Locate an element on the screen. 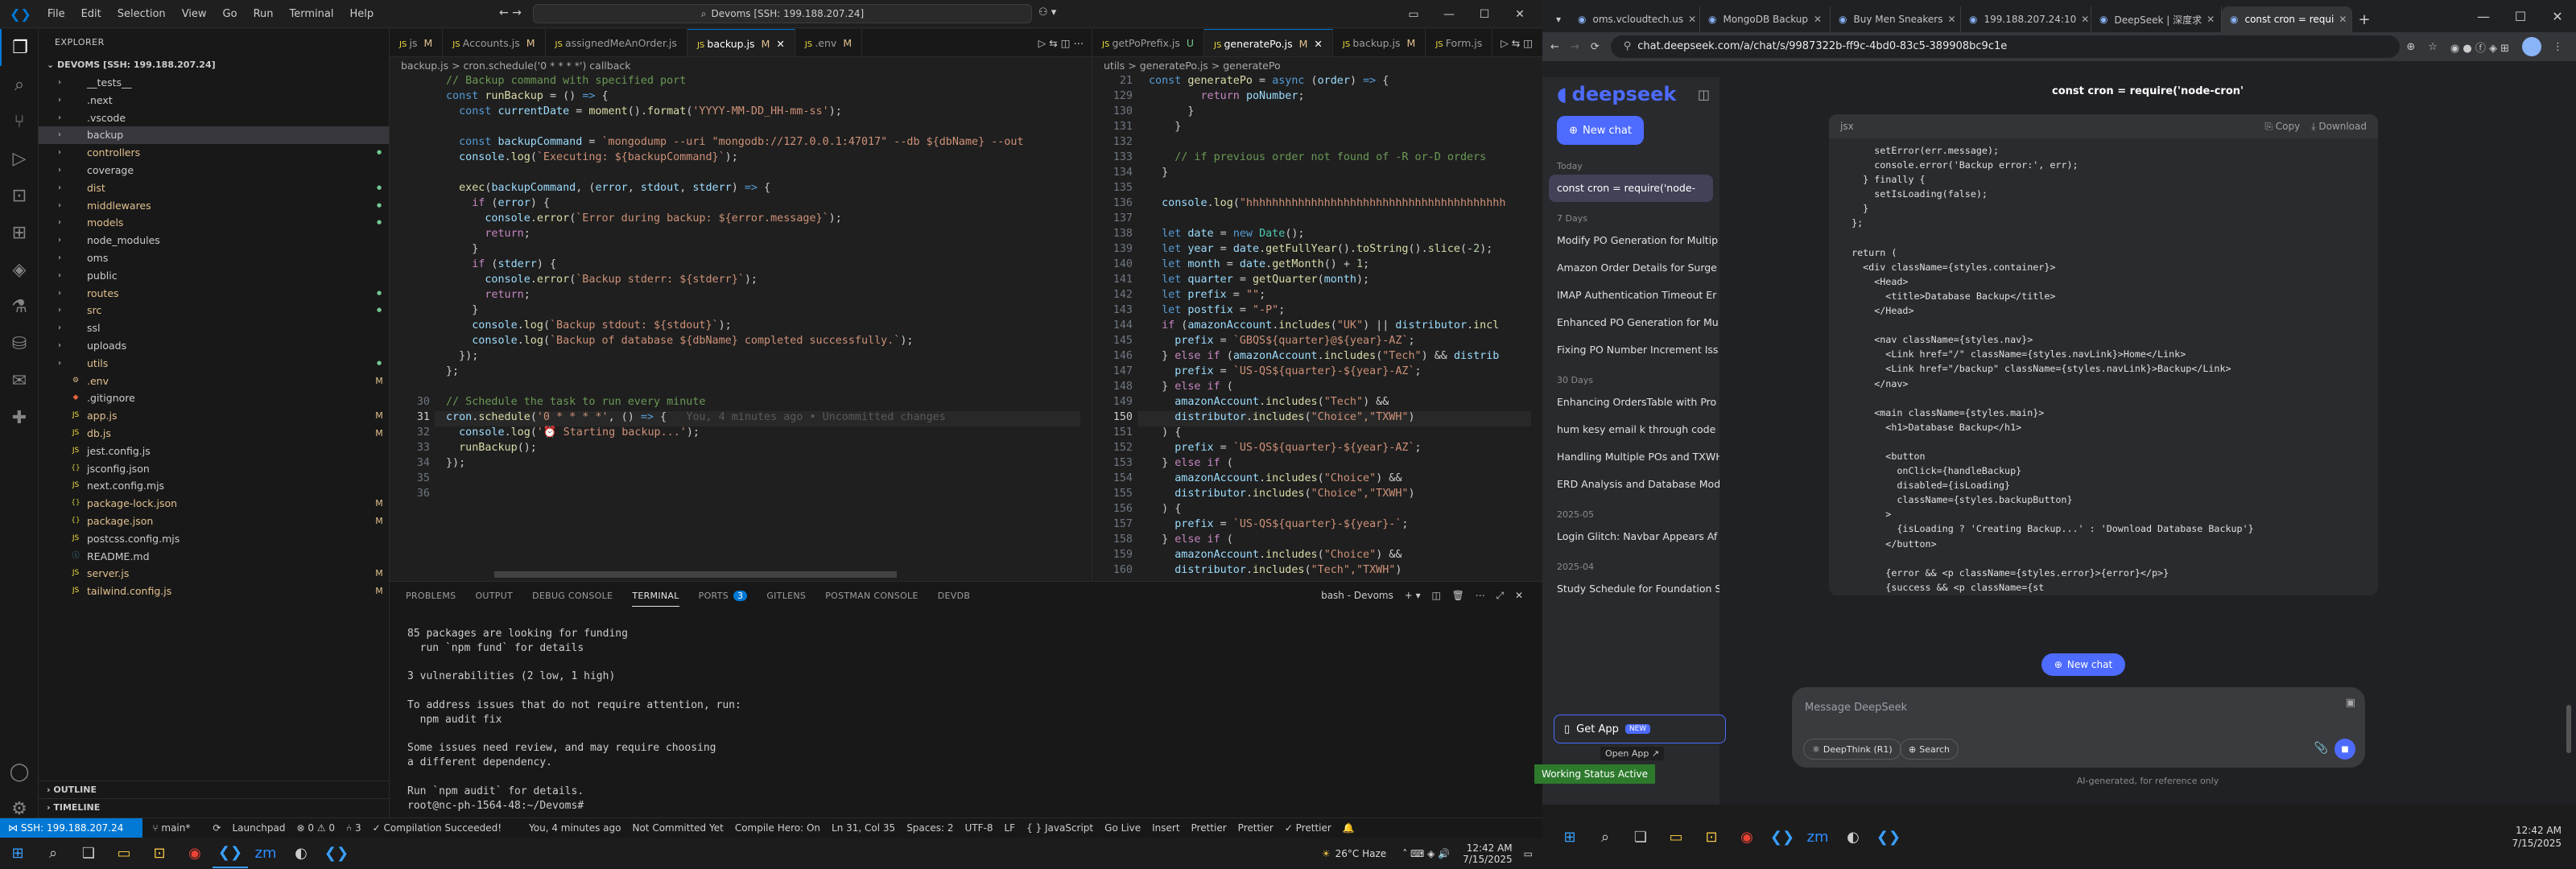 This screenshot has width=2576, height=869. copy-button: ⎘ Copy is located at coordinates (2282, 127).